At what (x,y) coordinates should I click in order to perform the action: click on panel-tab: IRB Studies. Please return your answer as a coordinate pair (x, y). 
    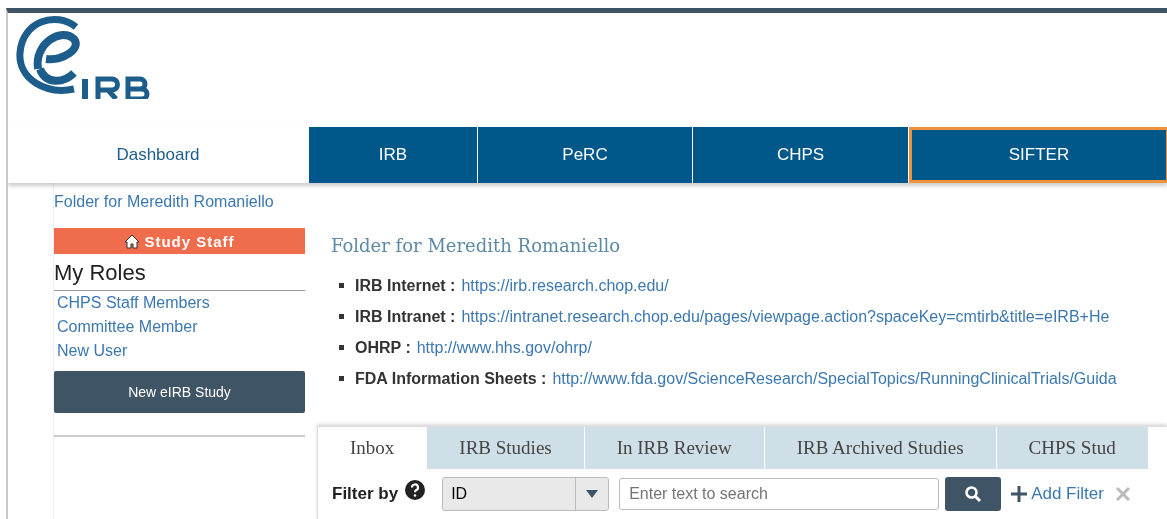
    Looking at the image, I should click on (506, 448).